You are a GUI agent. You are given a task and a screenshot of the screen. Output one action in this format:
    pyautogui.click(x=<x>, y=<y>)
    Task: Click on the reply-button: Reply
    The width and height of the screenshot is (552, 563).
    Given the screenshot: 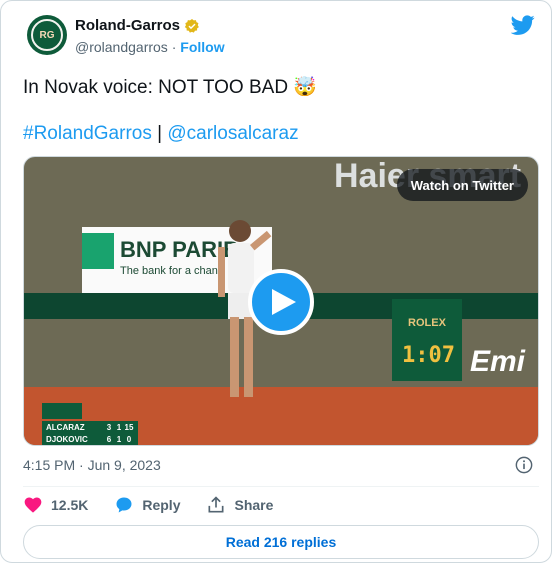 What is the action you would take?
    pyautogui.click(x=147, y=505)
    